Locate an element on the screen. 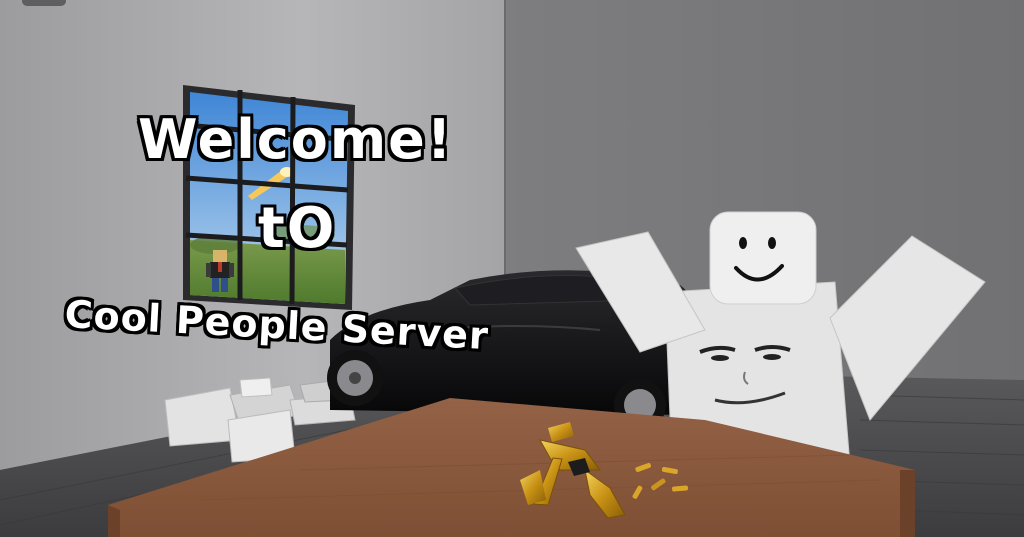 The width and height of the screenshot is (1024, 537). menu-button is located at coordinates (44, 3).